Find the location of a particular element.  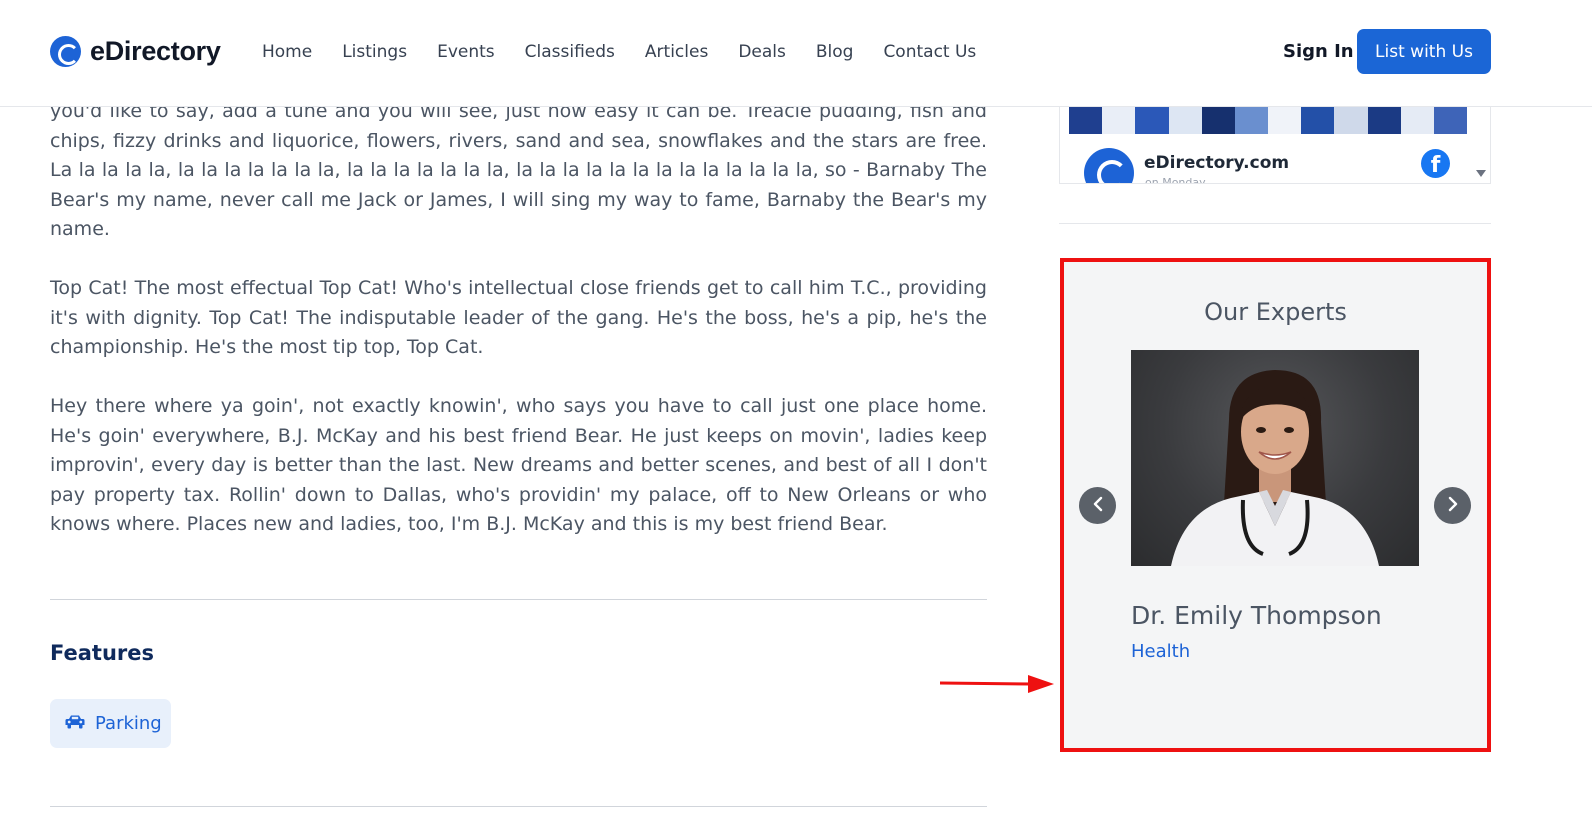

edirectory-logo-icon is located at coordinates (65, 51).